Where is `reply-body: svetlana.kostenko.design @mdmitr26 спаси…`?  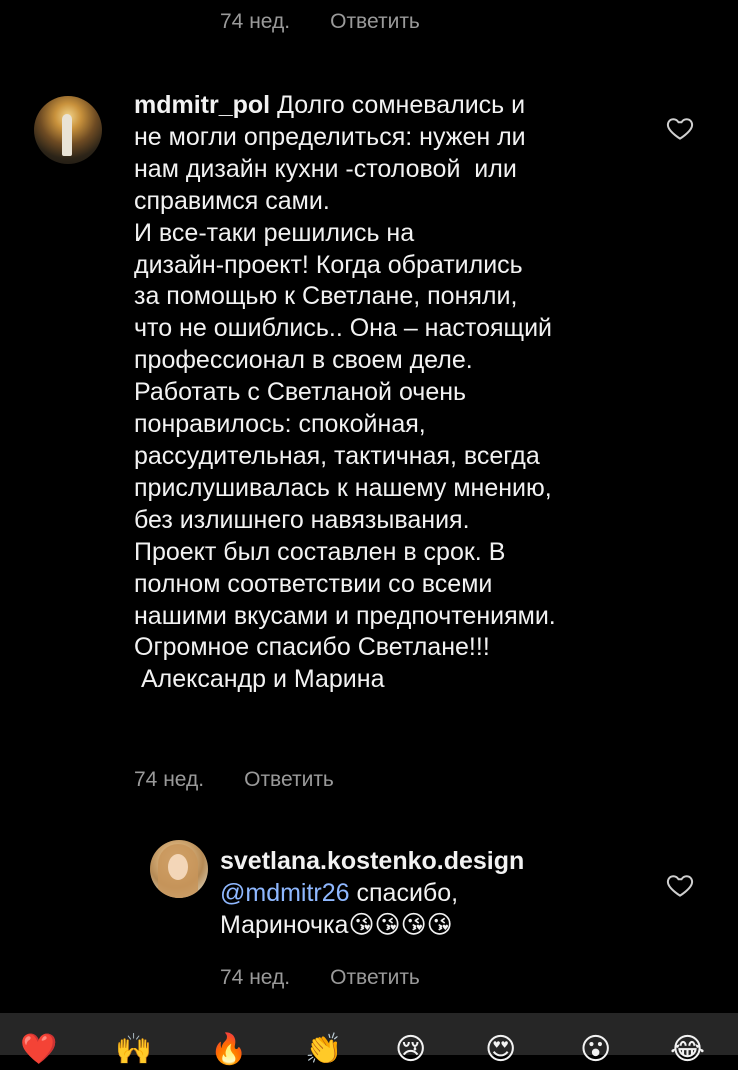 reply-body: svetlana.kostenko.design @mdmitr26 спаси… is located at coordinates (430, 894).